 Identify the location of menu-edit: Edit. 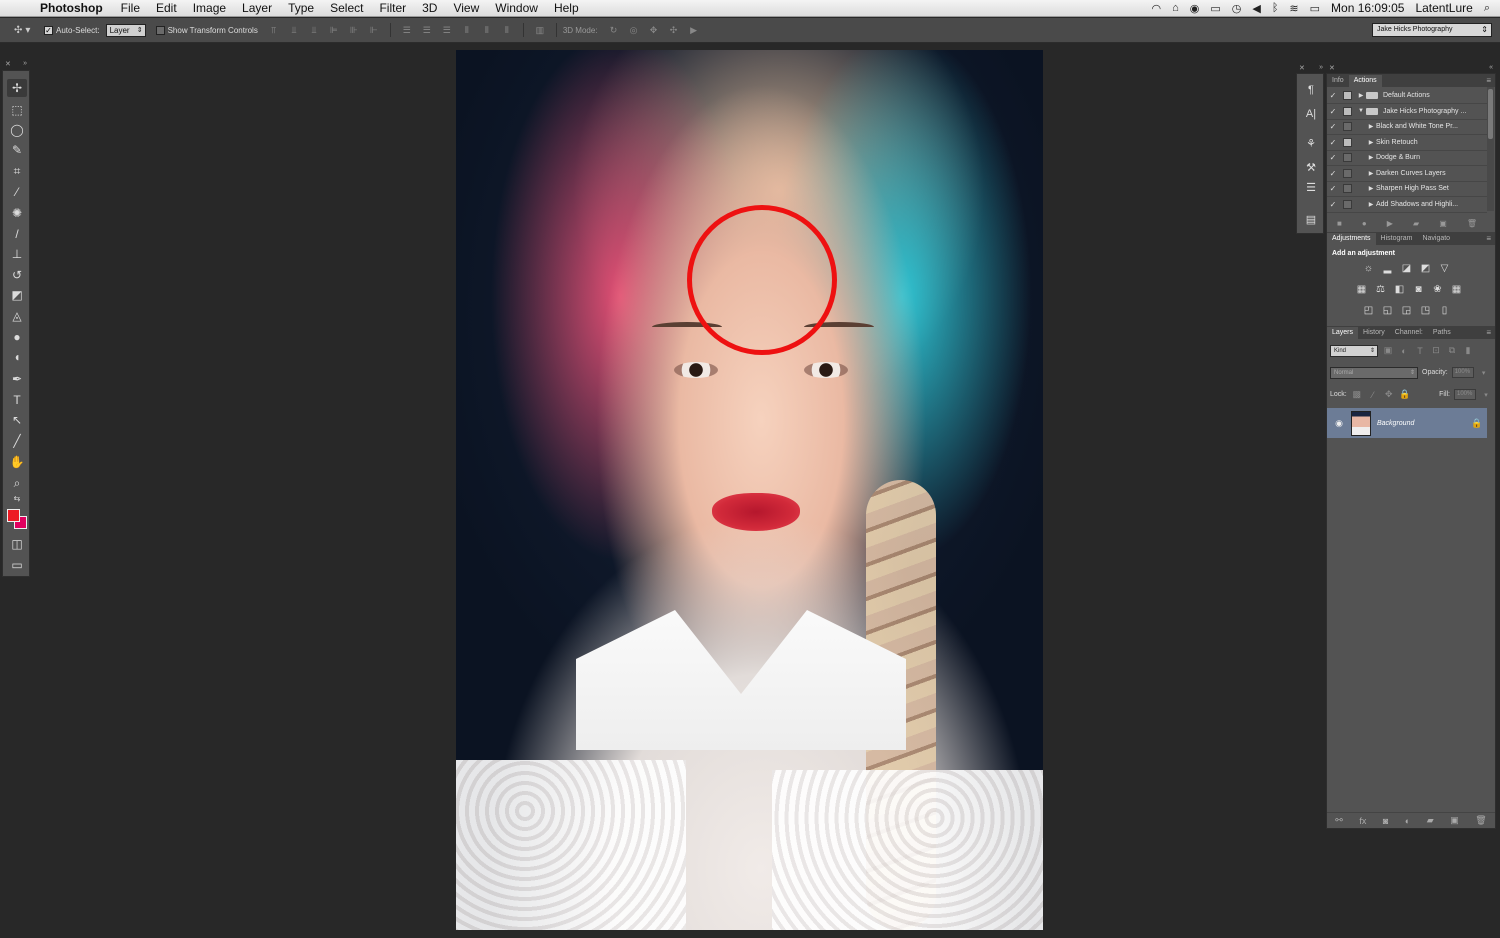
(166, 8).